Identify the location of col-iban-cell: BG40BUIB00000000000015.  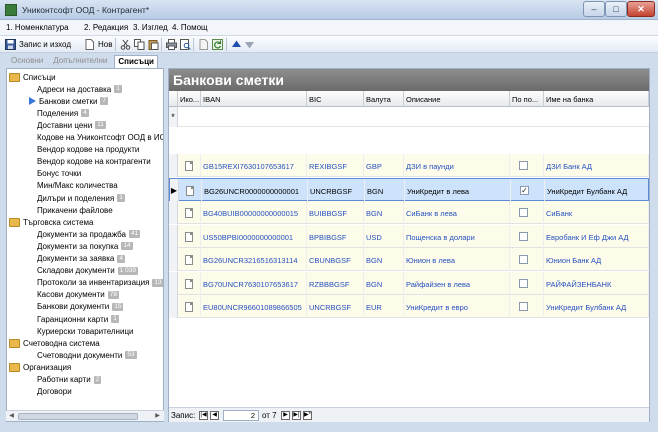
(254, 212).